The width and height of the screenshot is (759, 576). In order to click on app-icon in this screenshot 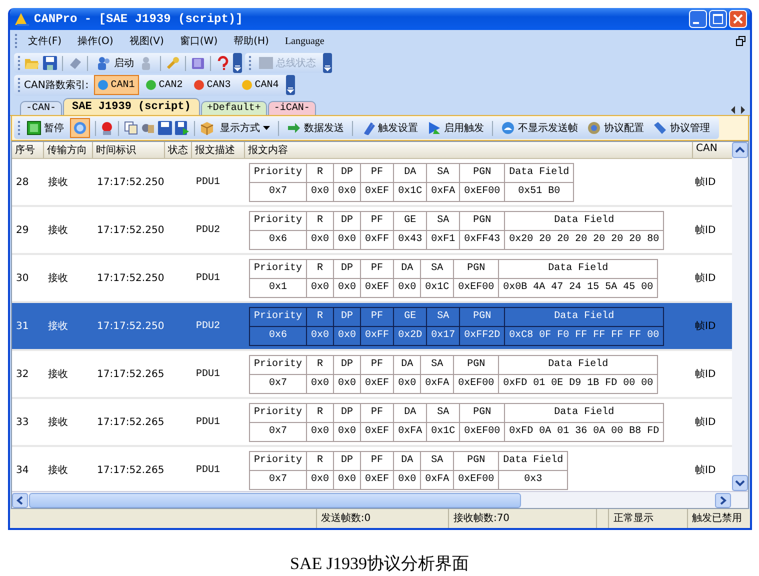, I will do `click(22, 19)`.